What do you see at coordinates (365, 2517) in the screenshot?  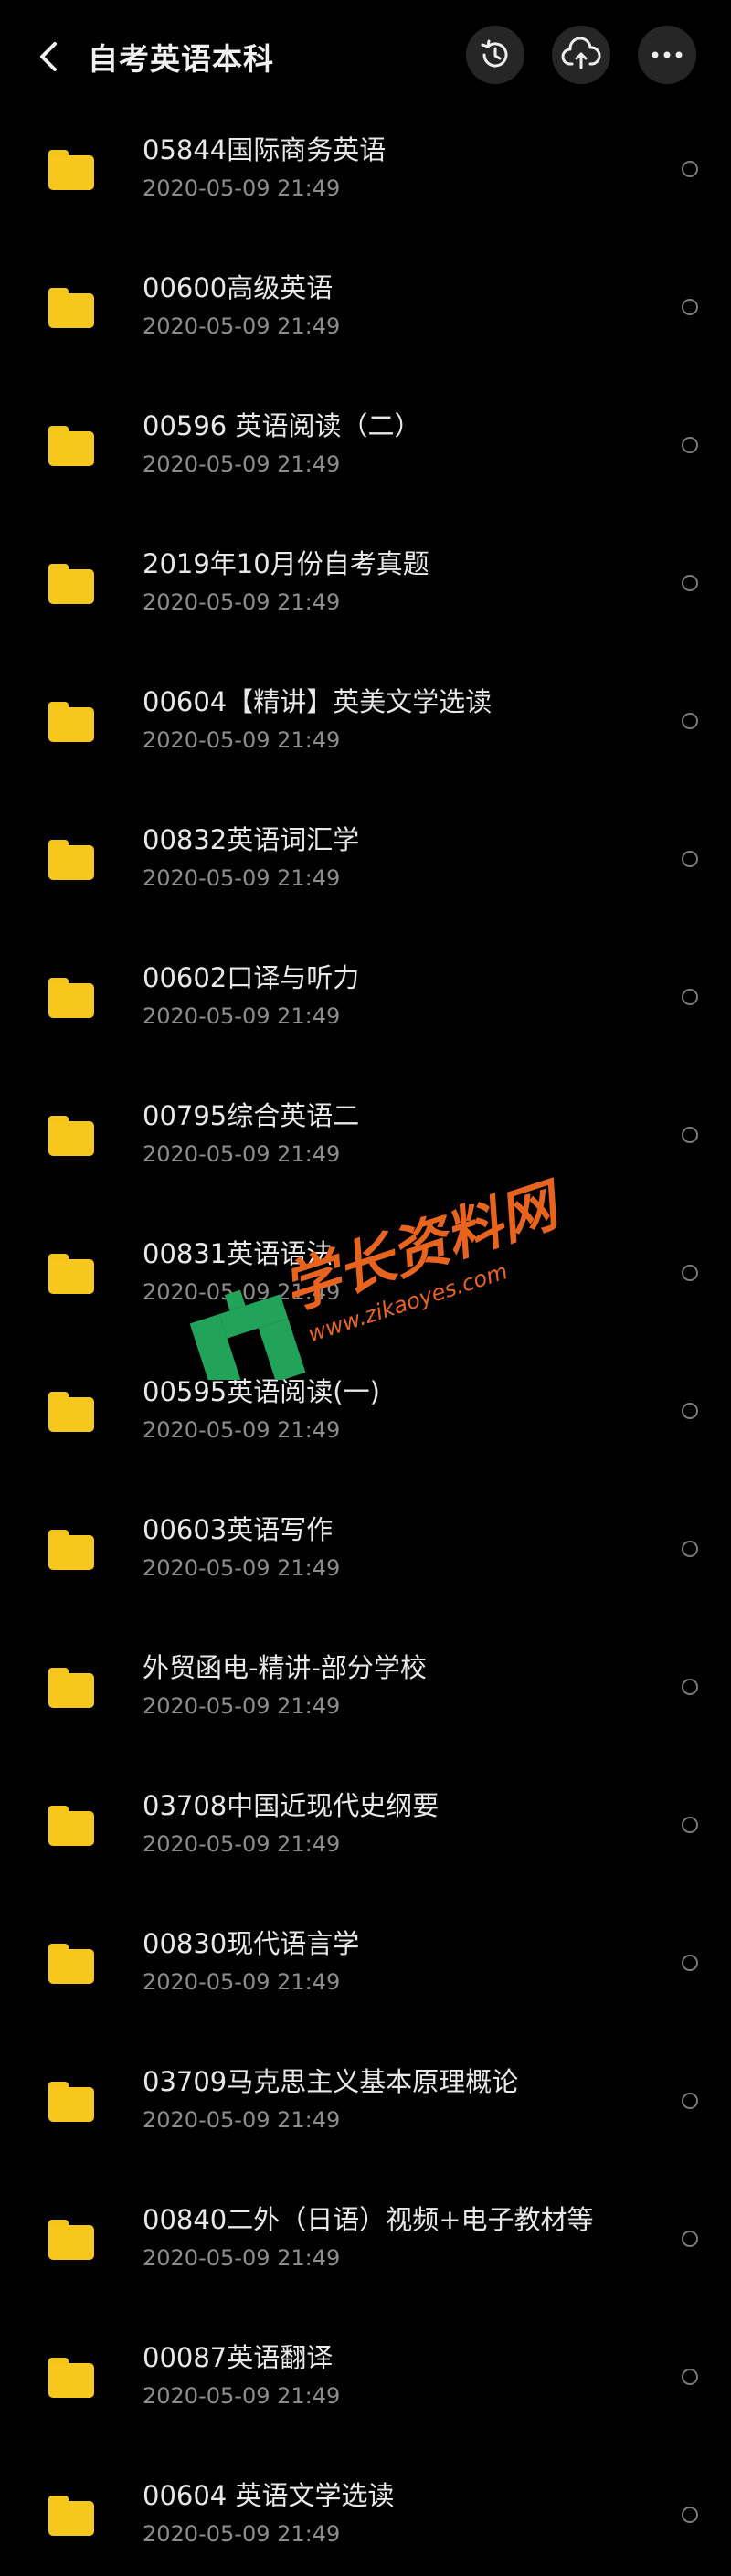 I see `folder-item: 00604 英语文学选读 2020-05-09 21:49` at bounding box center [365, 2517].